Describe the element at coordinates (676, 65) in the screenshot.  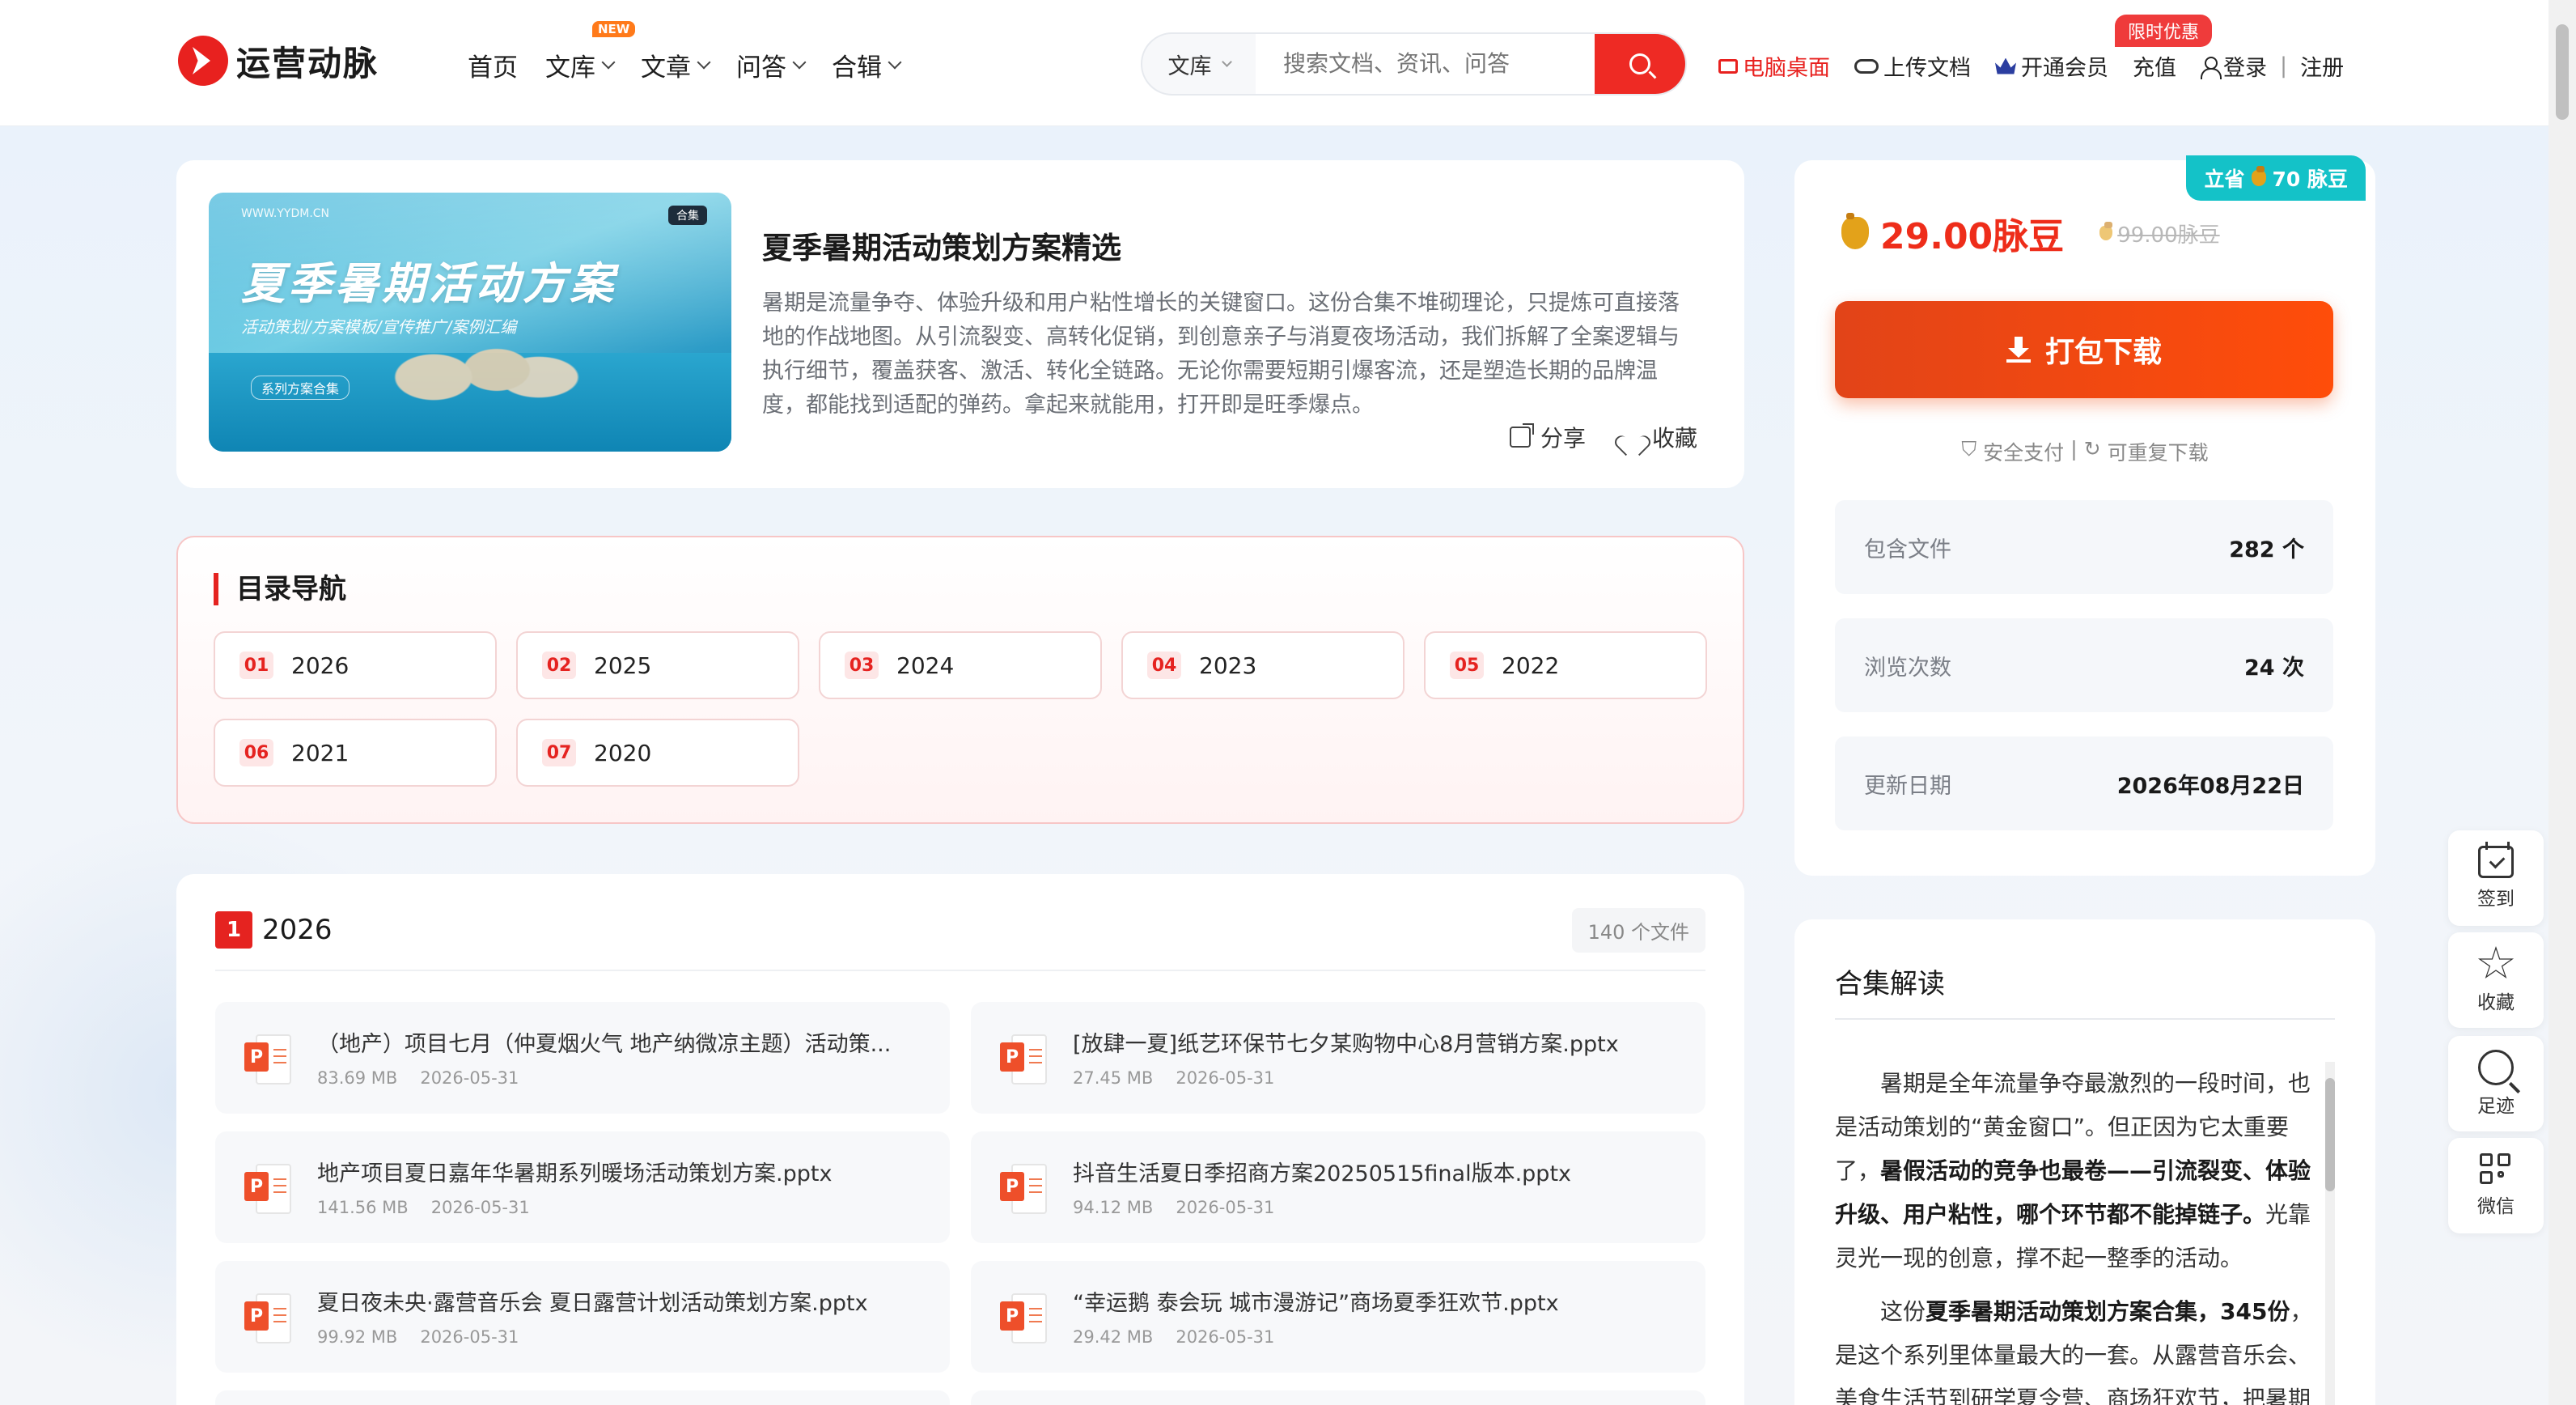
I see `nav-articles: 文章` at that location.